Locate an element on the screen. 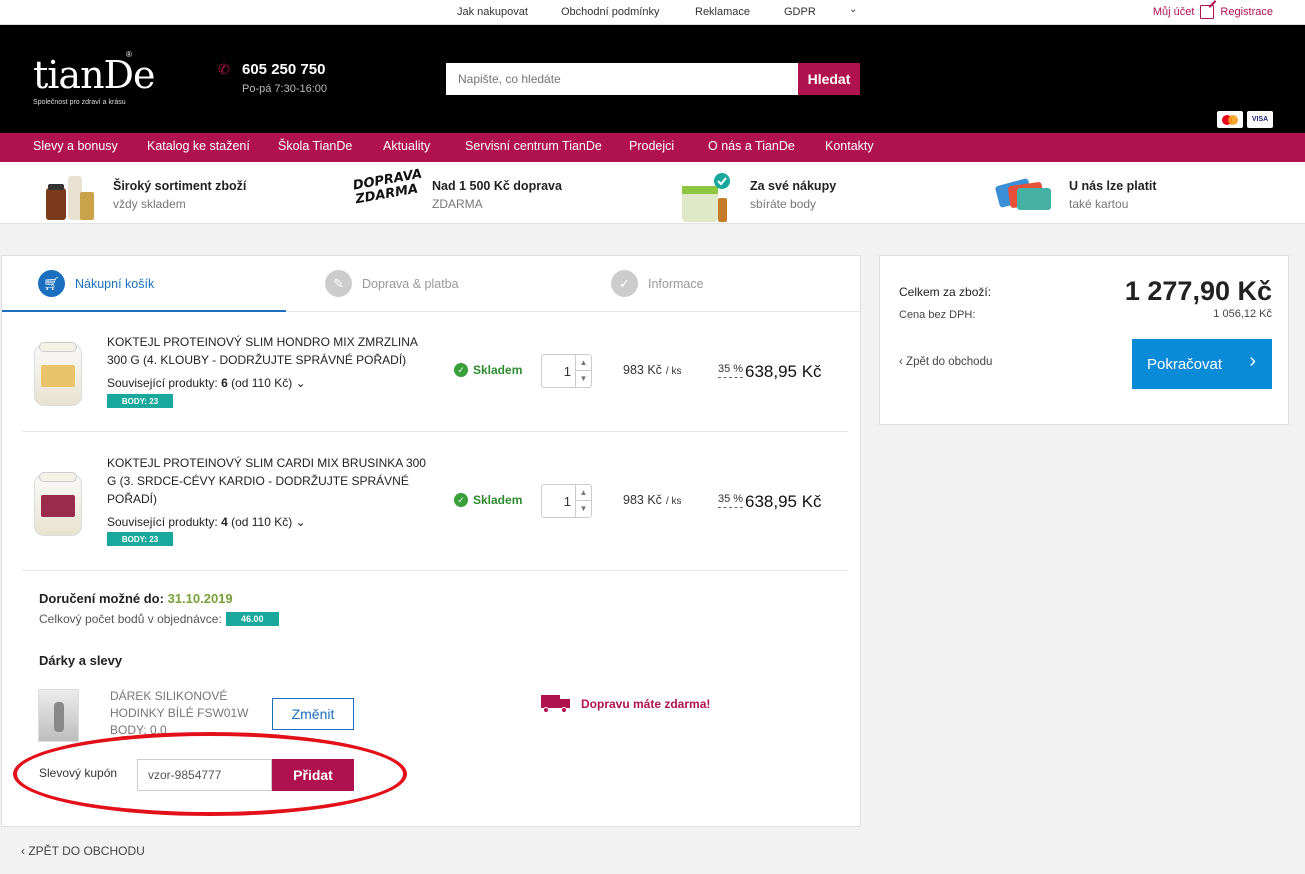 The height and width of the screenshot is (874, 1305). nav-item-discounts: Slevy a bonusy is located at coordinates (75, 146).